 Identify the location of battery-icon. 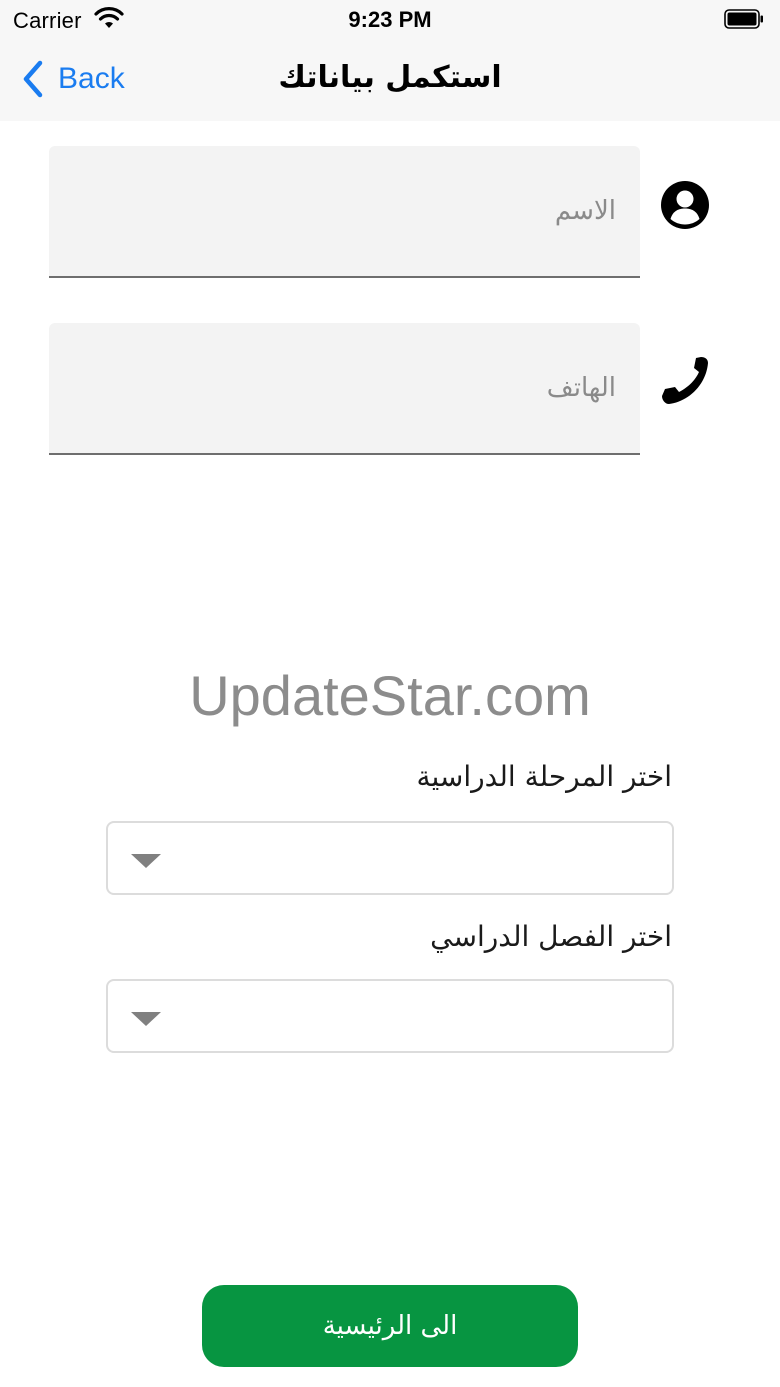
(743, 19).